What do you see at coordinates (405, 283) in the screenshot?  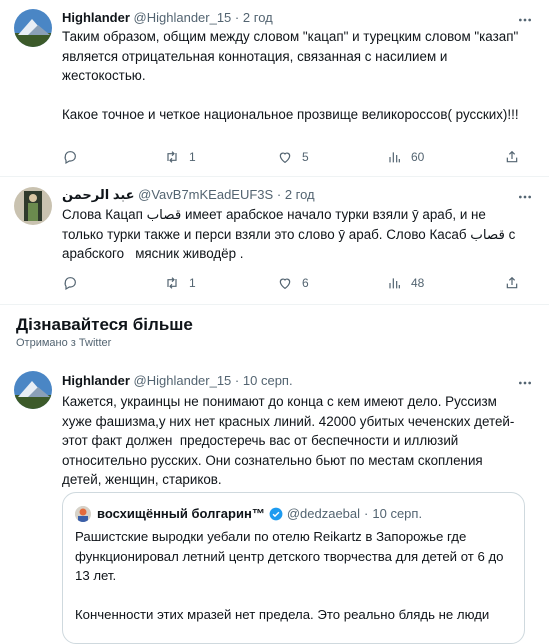 I see `views-button: 48` at bounding box center [405, 283].